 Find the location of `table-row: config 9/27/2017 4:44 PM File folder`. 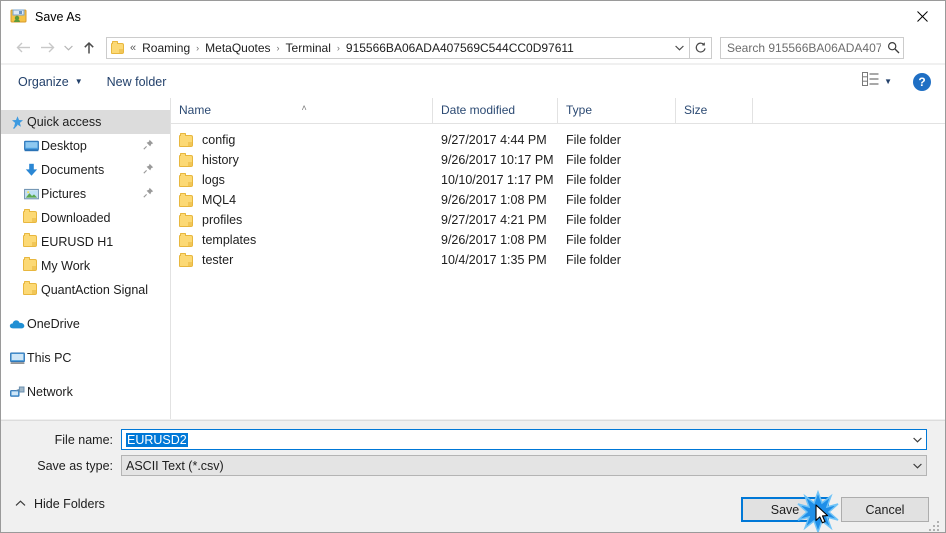

table-row: config 9/27/2017 4:44 PM File folder is located at coordinates (558, 140).